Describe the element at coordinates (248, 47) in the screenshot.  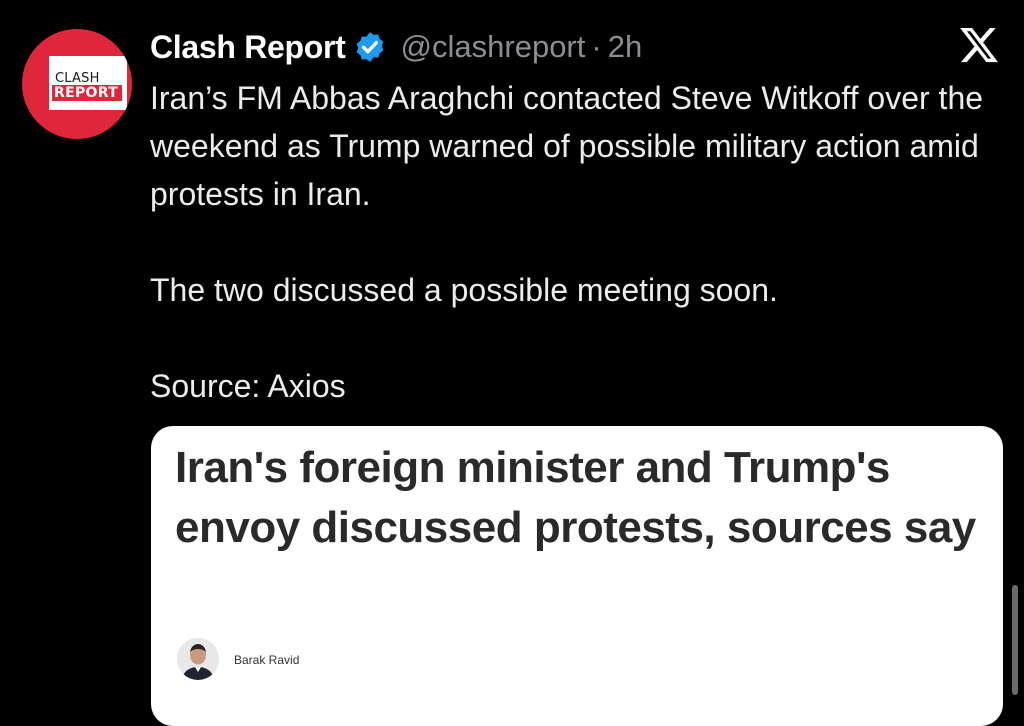
I see `display-name: Clash Report` at that location.